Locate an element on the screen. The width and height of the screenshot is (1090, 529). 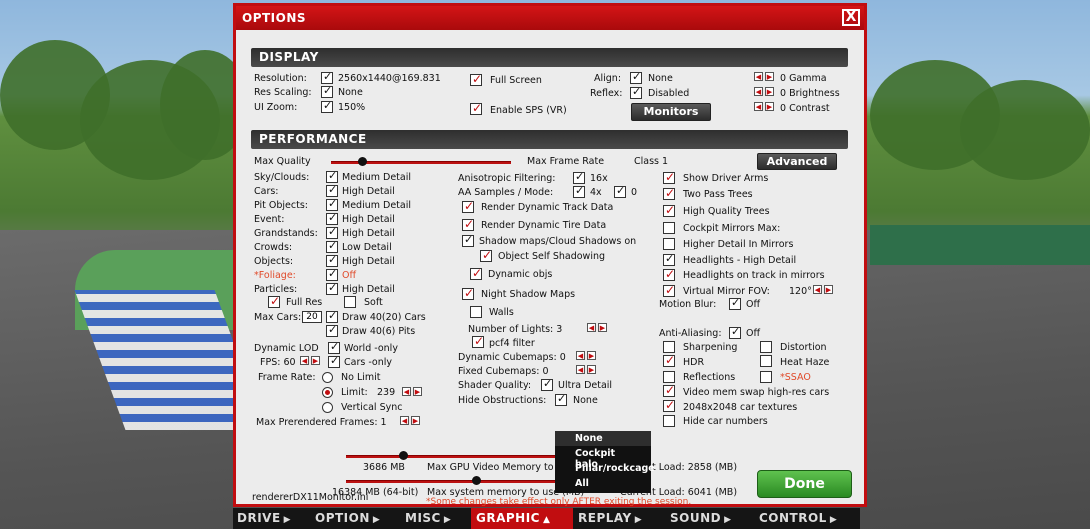
enable-sps-checkbox is located at coordinates (476, 108).